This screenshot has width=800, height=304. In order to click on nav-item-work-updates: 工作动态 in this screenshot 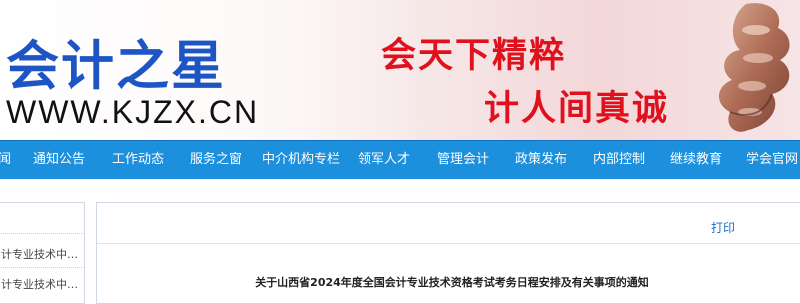, I will do `click(138, 160)`.